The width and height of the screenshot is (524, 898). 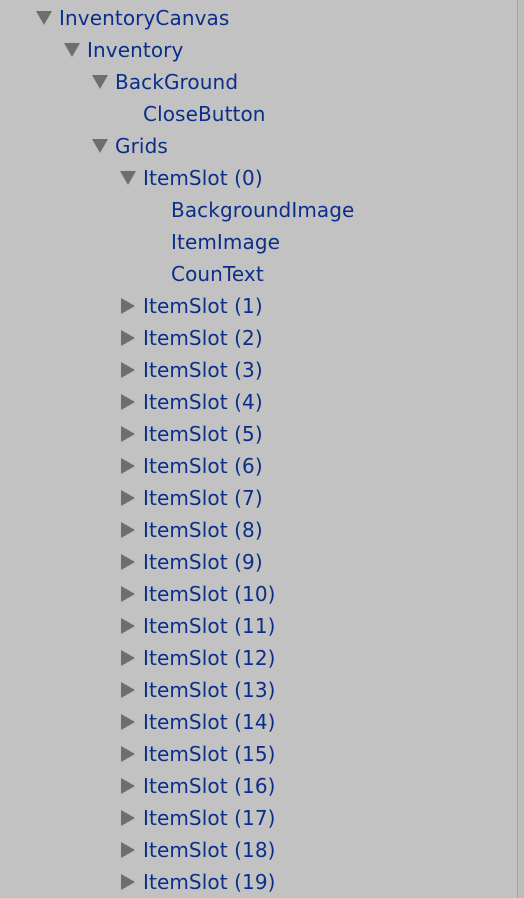 What do you see at coordinates (209, 818) in the screenshot?
I see `tree-item-label: ItemSlot (17)` at bounding box center [209, 818].